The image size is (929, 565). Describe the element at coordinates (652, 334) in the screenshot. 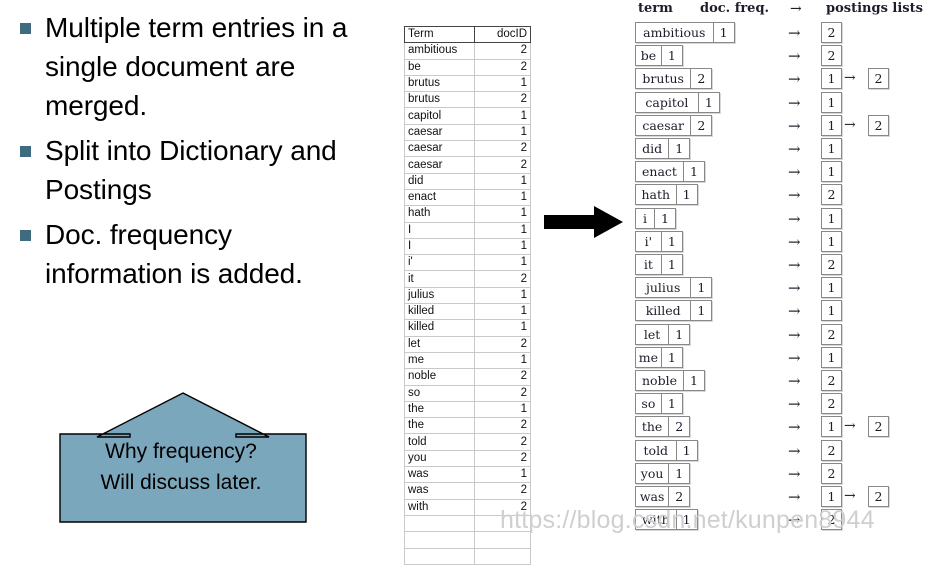

I see `dictionary-term-cell: let` at that location.